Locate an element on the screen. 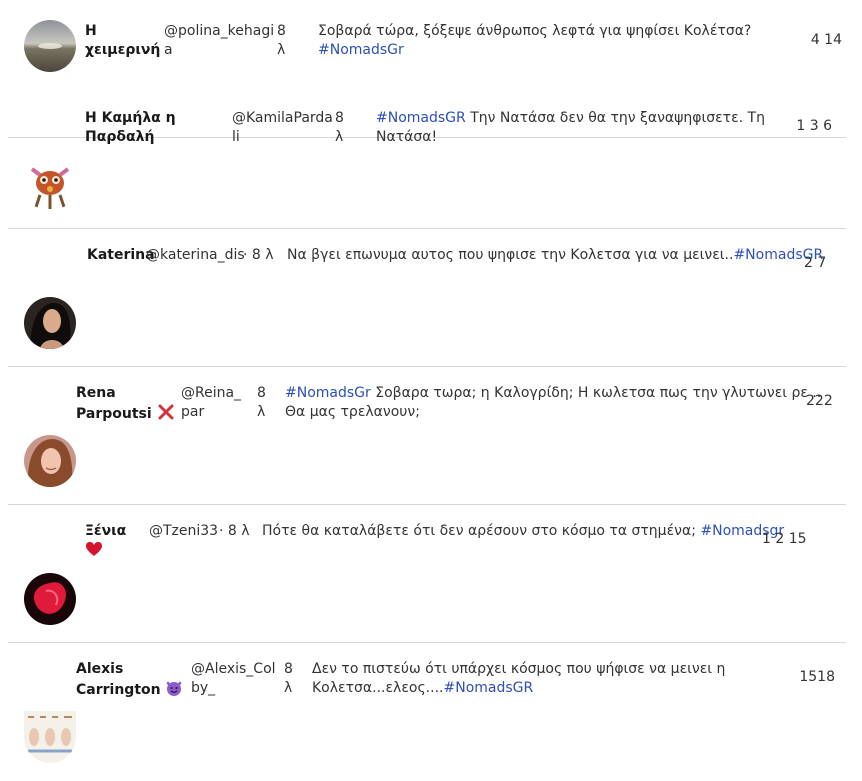 This screenshot has height=781, width=862. display-name: Η χειμερινή is located at coordinates (122, 41).